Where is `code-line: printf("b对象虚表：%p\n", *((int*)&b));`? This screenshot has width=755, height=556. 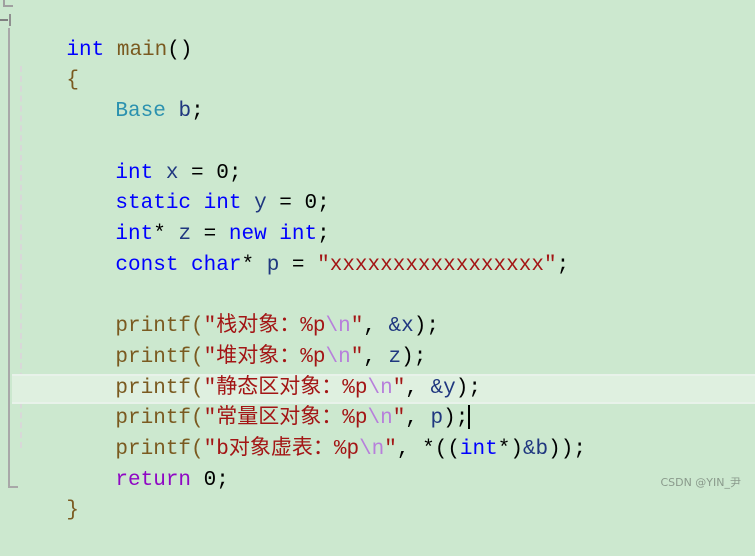 code-line: printf("b对象虚表：%p\n", *((int*)&b)); is located at coordinates (325, 433).